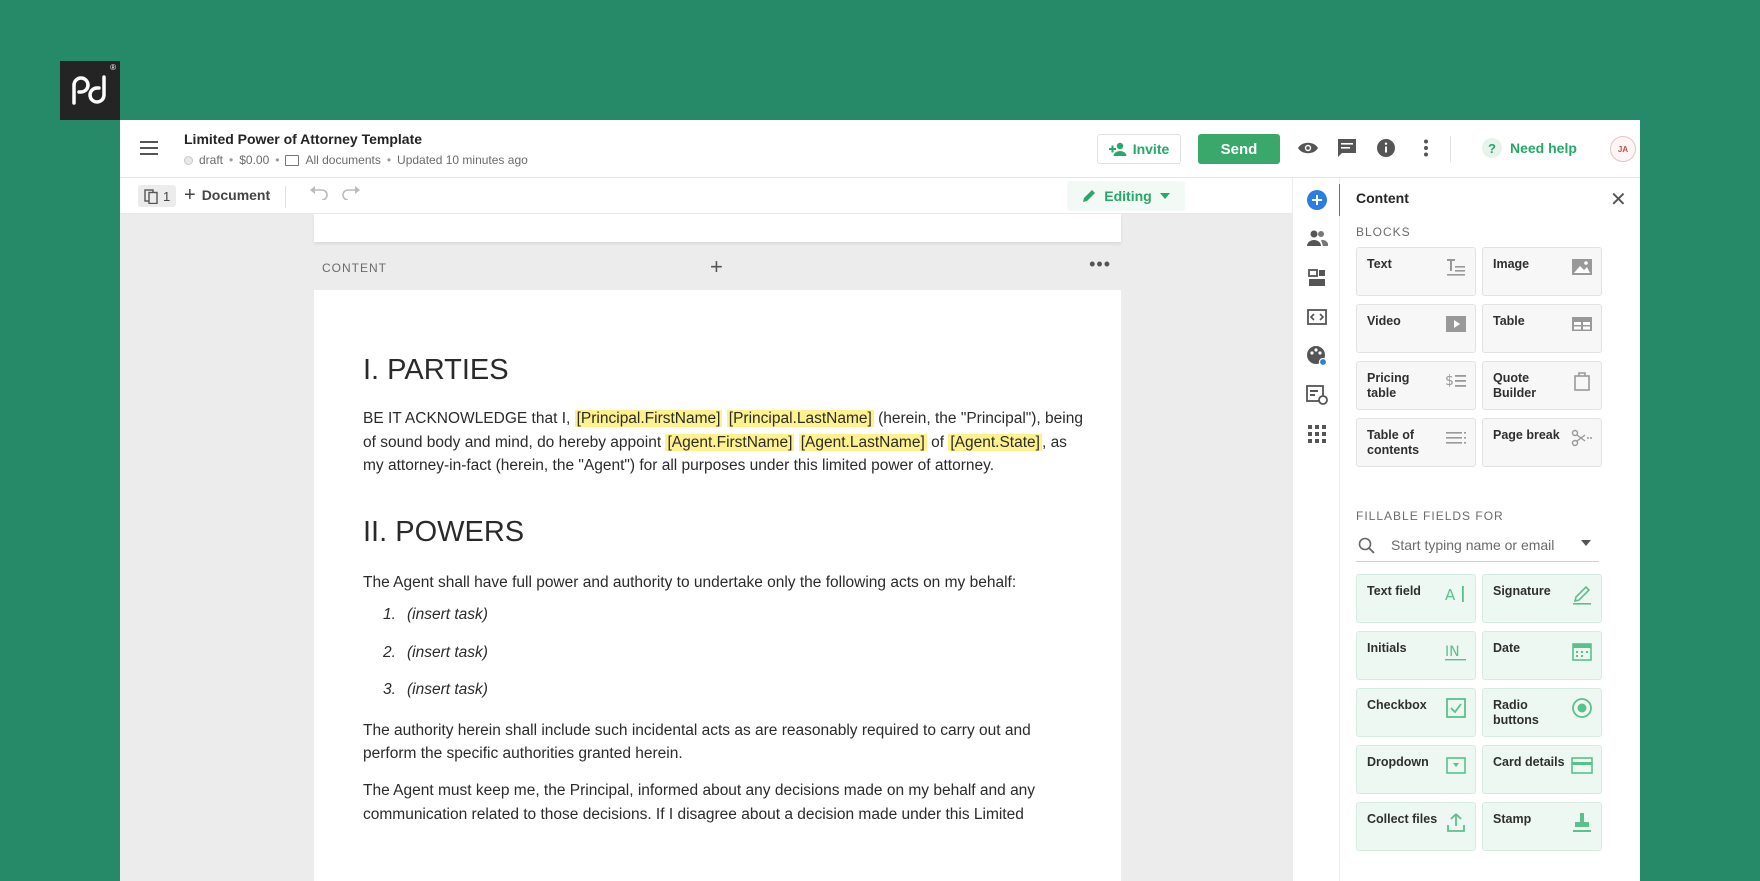 The image size is (1760, 881). I want to click on tile-label: Radio buttons, so click(1516, 712).